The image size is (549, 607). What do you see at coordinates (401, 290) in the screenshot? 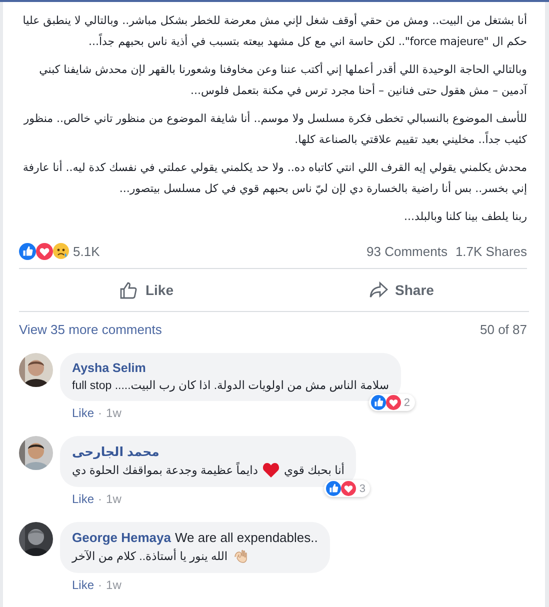
I see `share-button: Share` at bounding box center [401, 290].